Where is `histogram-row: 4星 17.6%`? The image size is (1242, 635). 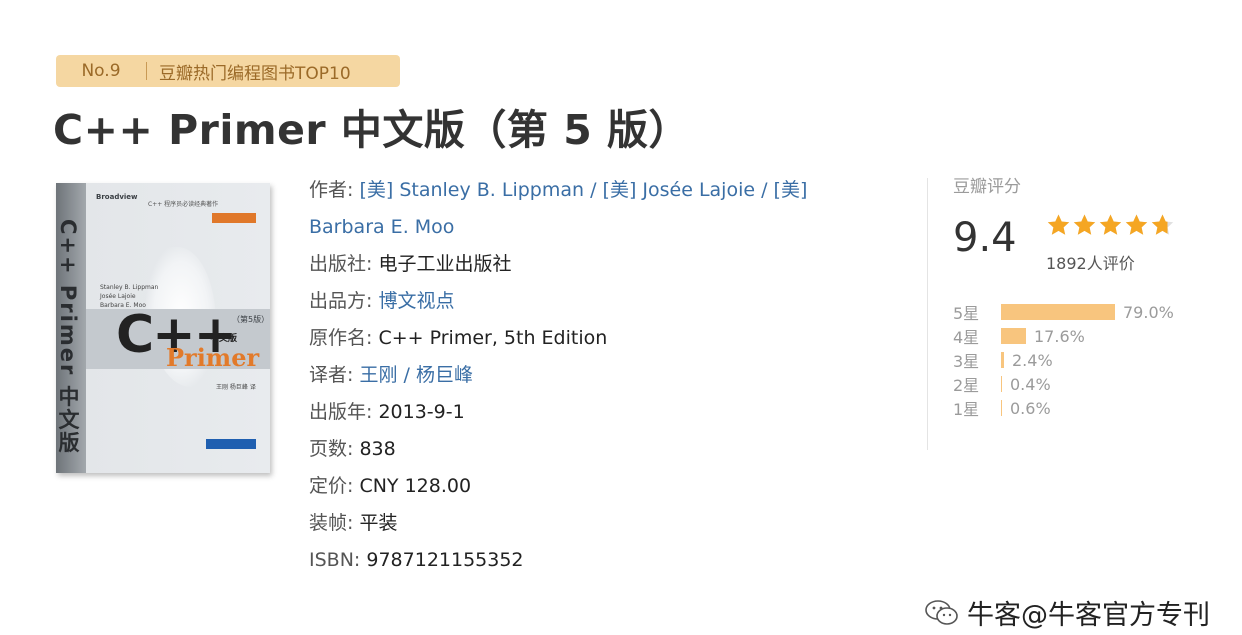 histogram-row: 4星 17.6% is located at coordinates (1083, 336).